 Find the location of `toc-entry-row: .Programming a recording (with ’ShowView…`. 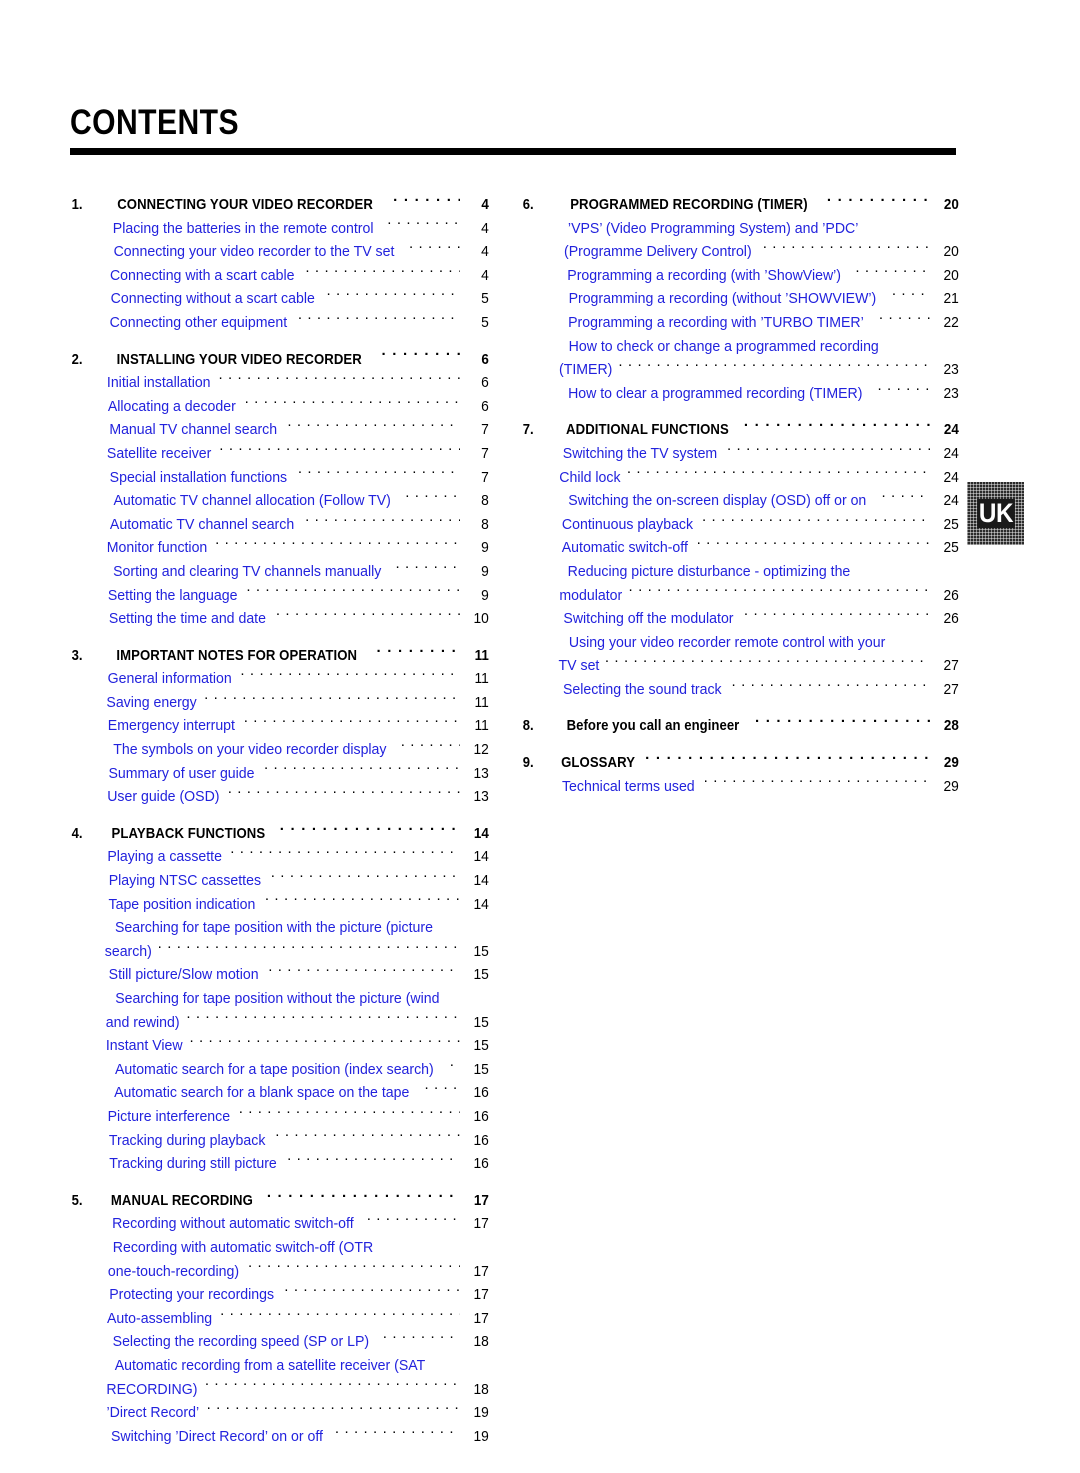

toc-entry-row: .Programming a recording (with ’ShowView… is located at coordinates (740, 276).